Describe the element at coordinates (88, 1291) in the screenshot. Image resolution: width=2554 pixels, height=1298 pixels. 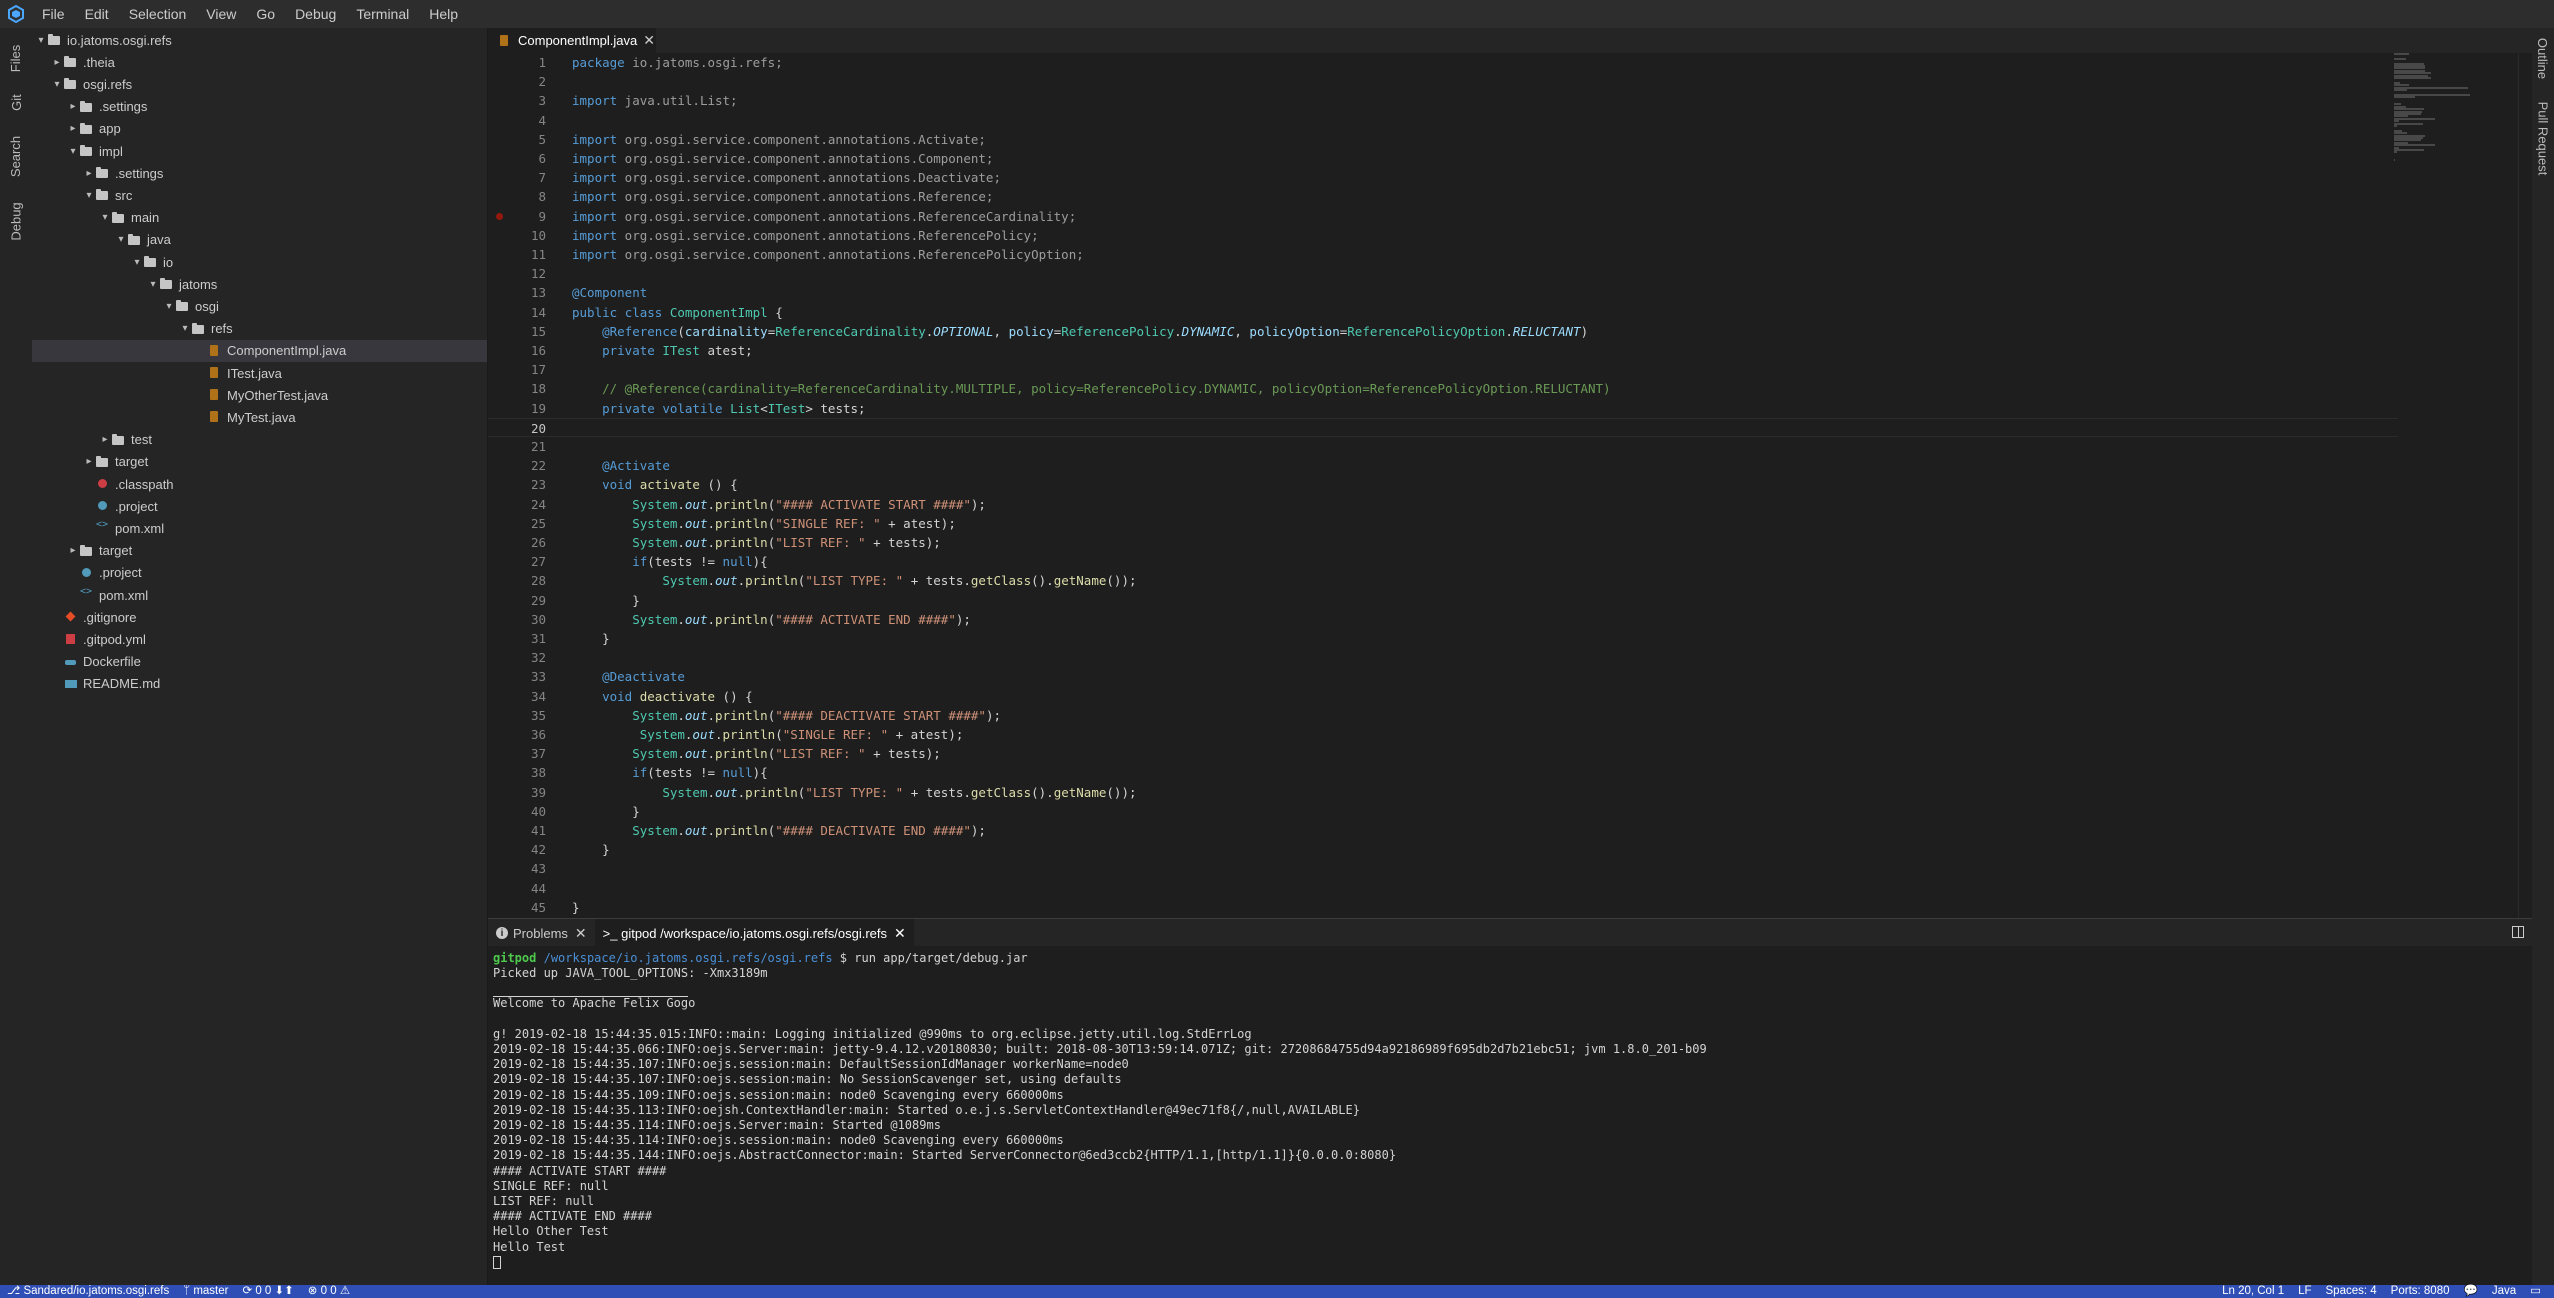
I see `repo-status: ⎇ Sandared/io.jatoms.osgi.refs` at that location.